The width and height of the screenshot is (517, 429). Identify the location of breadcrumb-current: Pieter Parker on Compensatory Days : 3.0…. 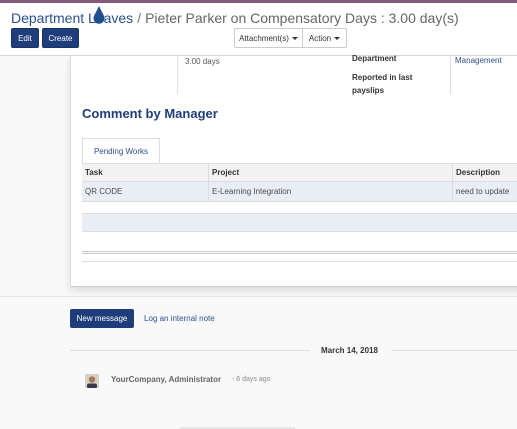
(302, 18).